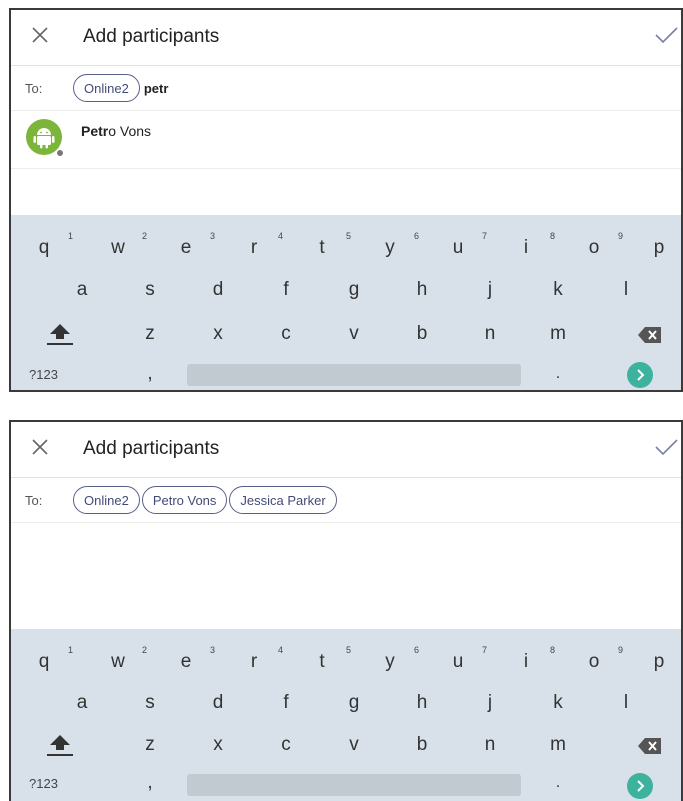  I want to click on search-input: petr, so click(156, 88).